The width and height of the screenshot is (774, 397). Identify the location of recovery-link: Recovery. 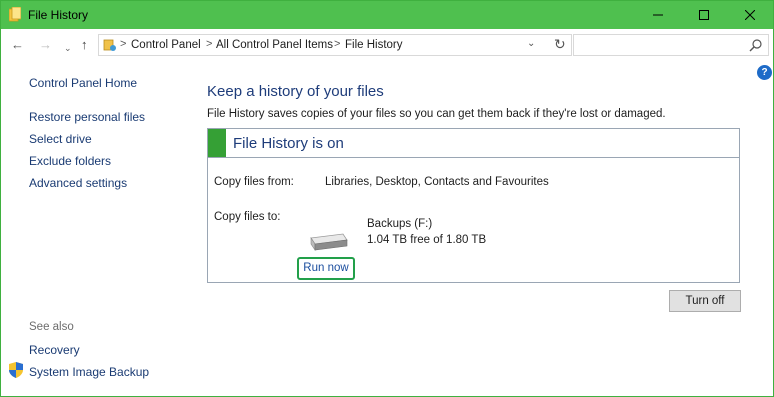
(54, 350).